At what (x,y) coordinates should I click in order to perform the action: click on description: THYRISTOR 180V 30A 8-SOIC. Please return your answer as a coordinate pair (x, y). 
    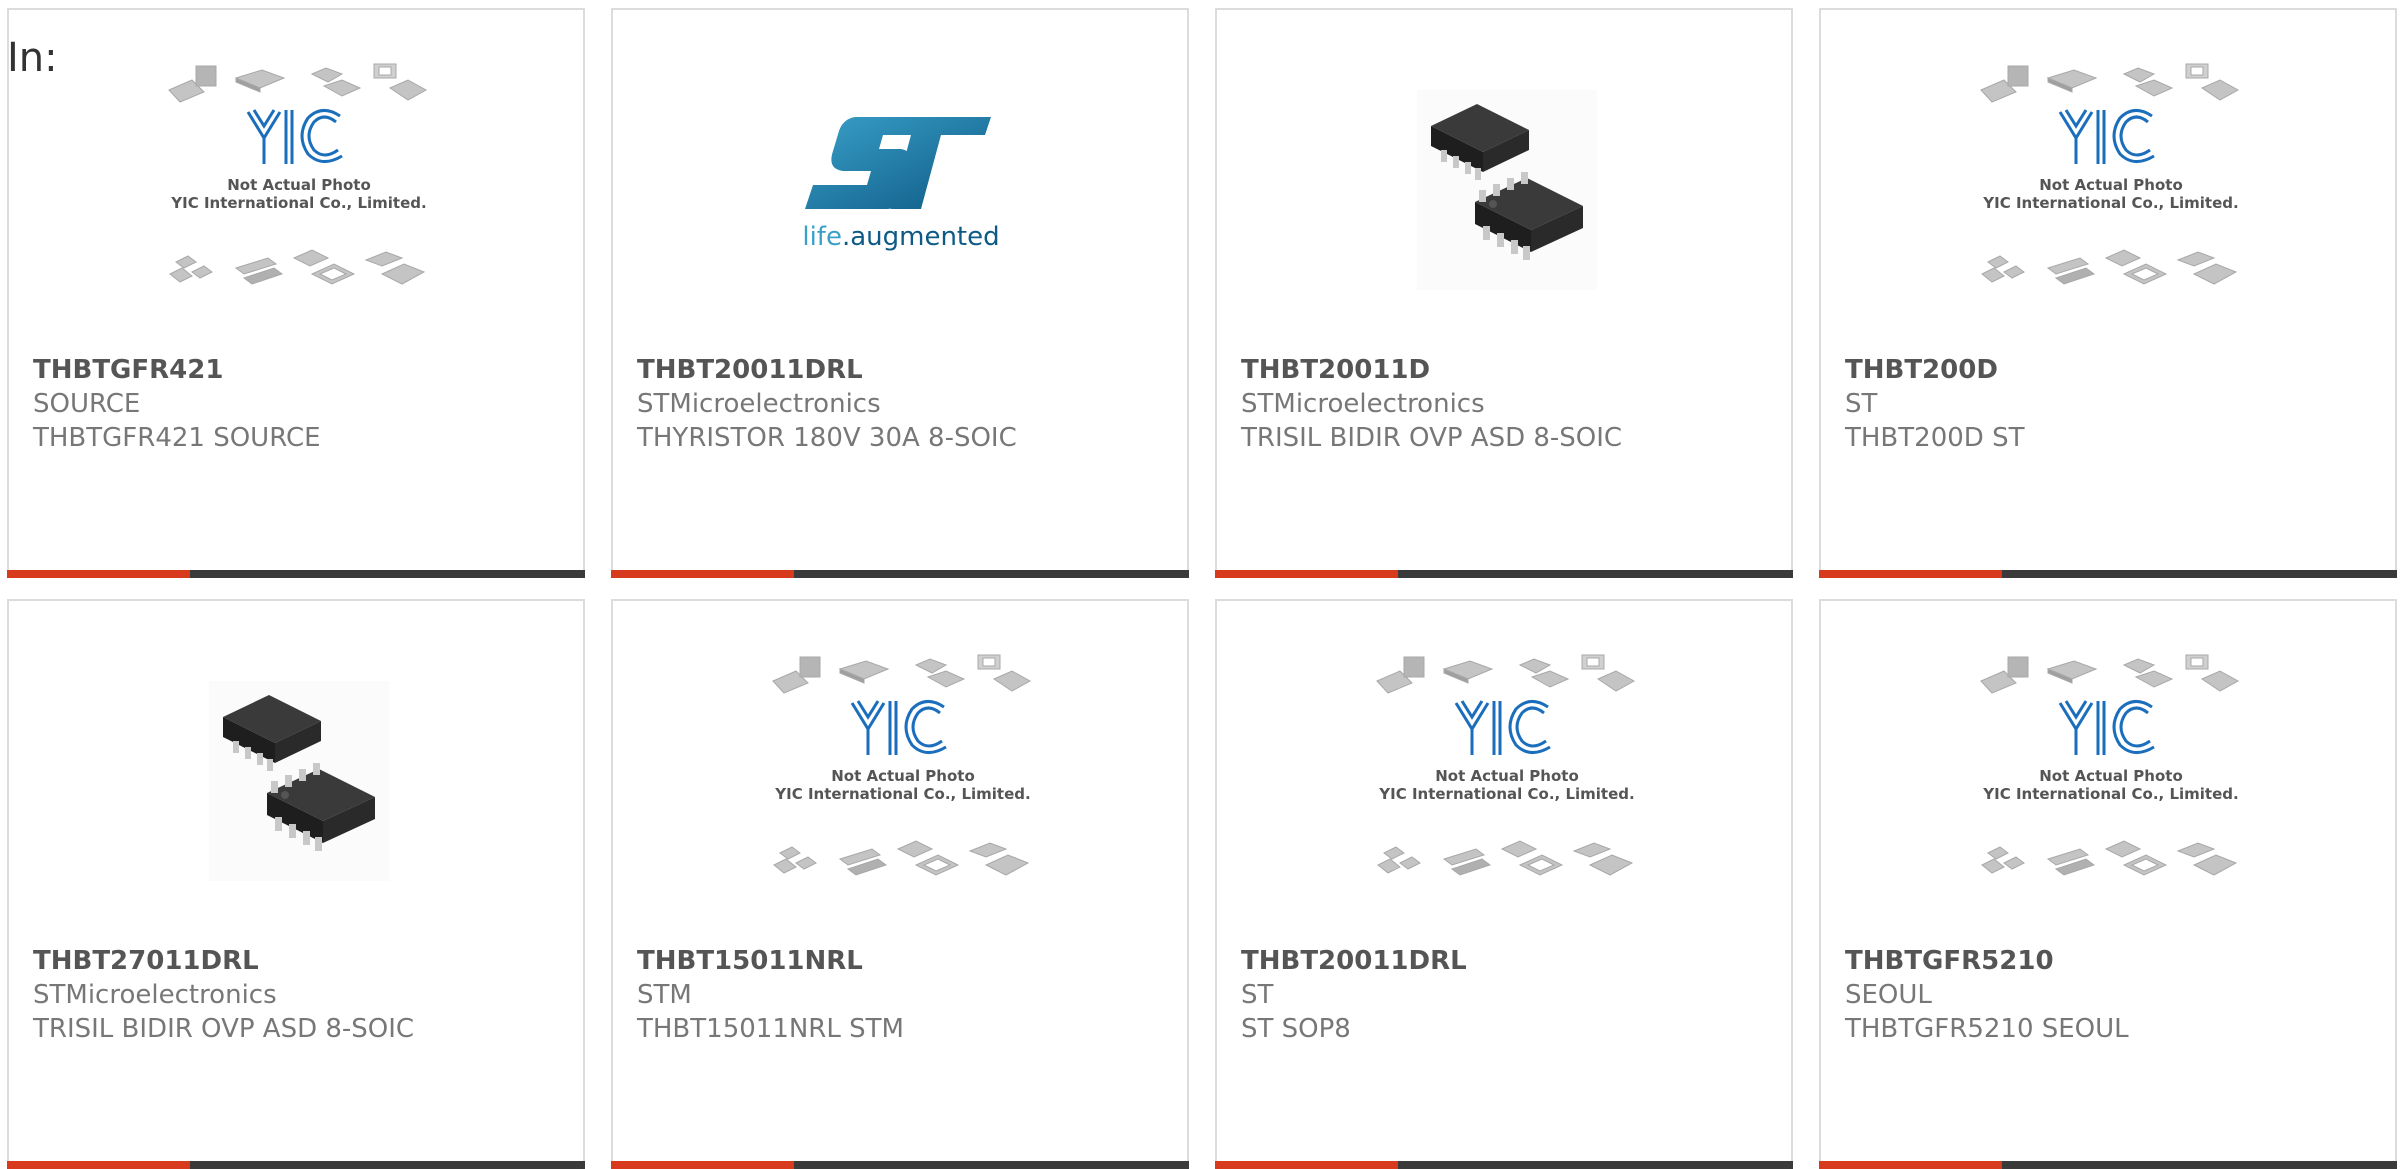
    Looking at the image, I should click on (827, 438).